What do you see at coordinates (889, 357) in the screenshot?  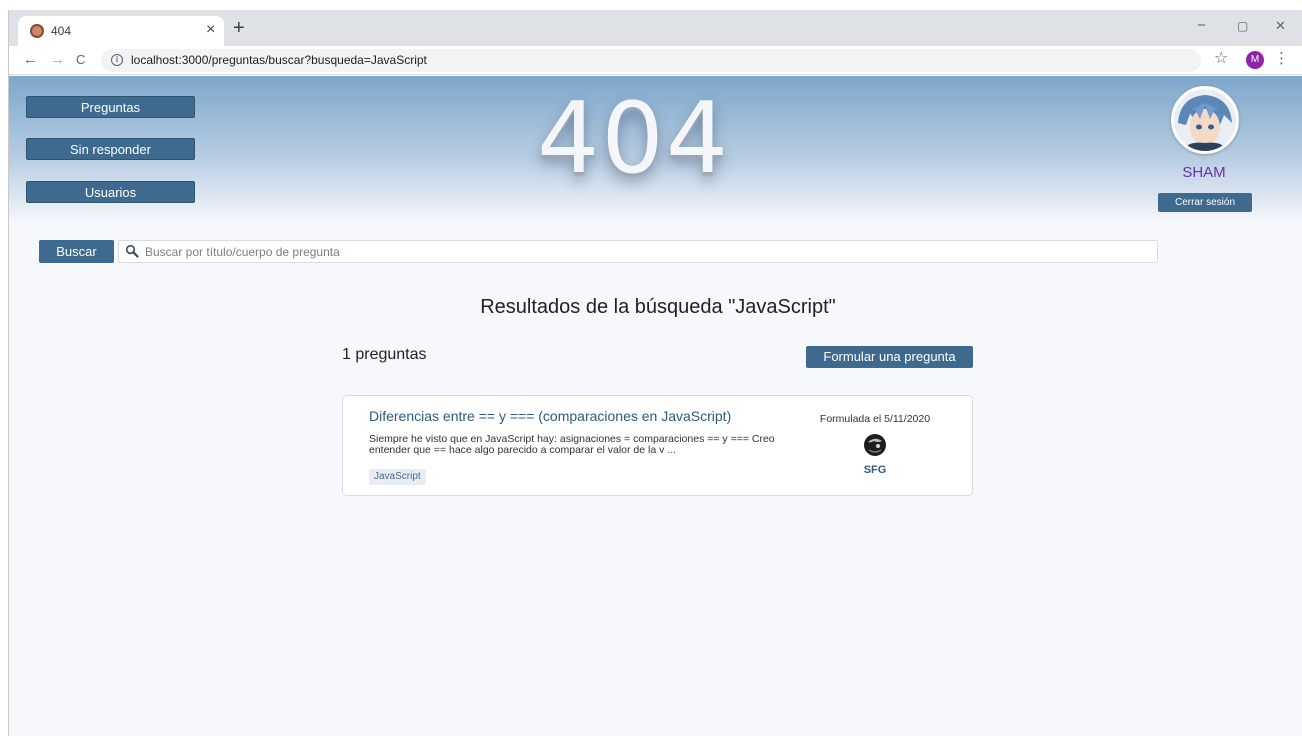 I see `ask-question-button: Formular una pregunta` at bounding box center [889, 357].